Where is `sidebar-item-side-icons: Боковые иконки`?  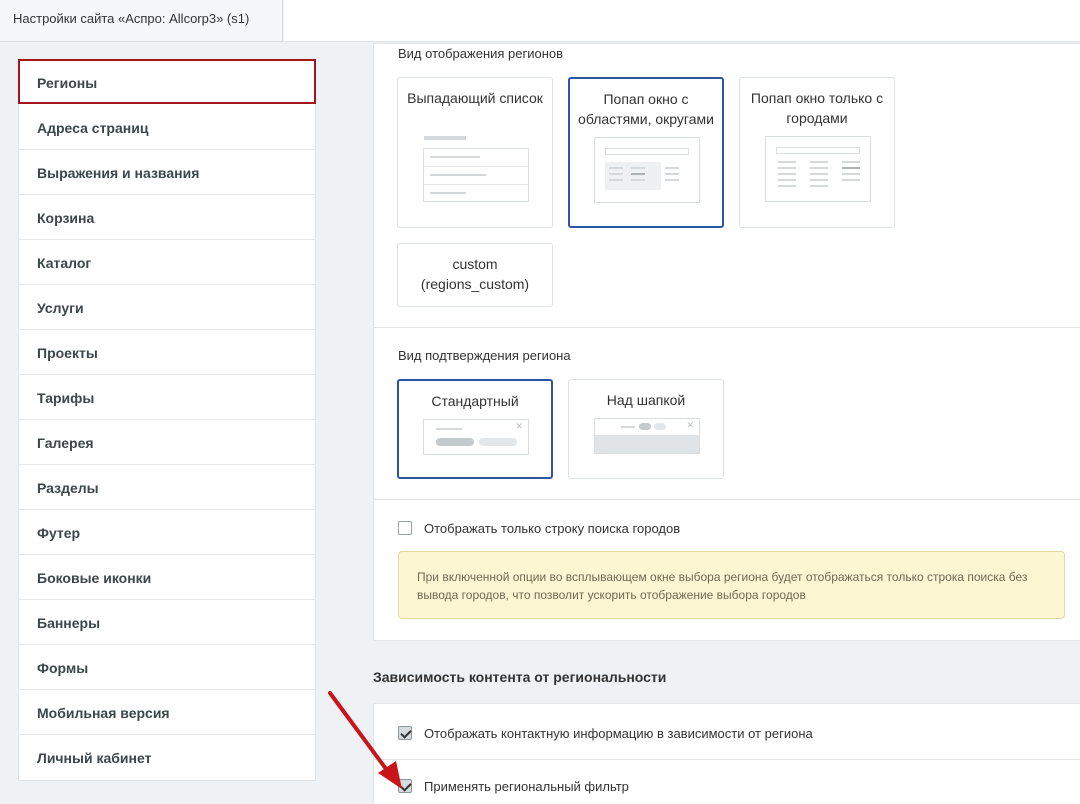
sidebar-item-side-icons: Боковые иконки is located at coordinates (167, 577).